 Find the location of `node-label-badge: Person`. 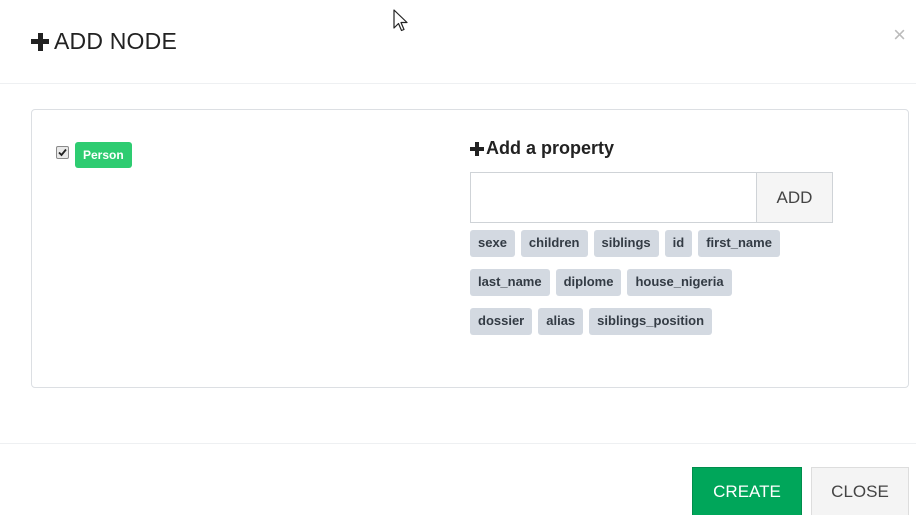

node-label-badge: Person is located at coordinates (103, 155).